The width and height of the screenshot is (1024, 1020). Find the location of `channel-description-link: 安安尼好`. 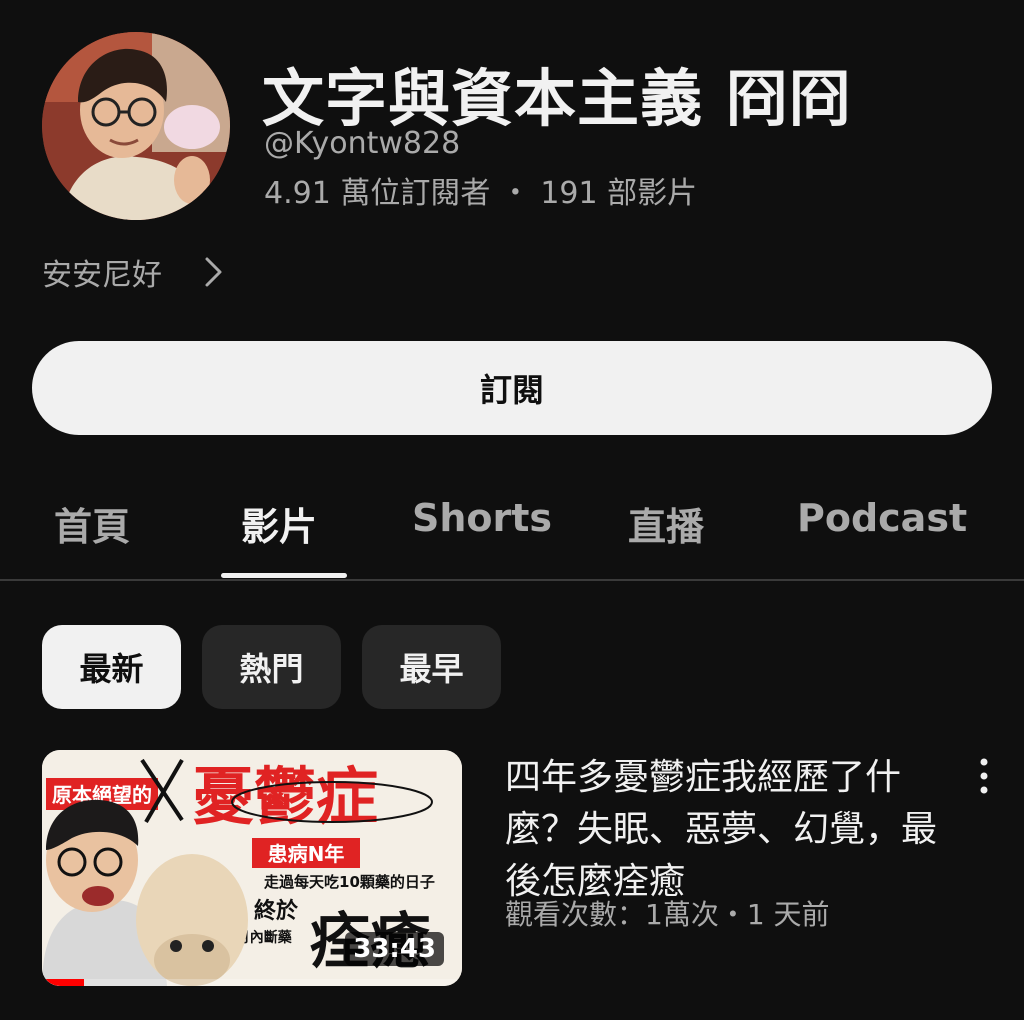

channel-description-link: 安安尼好 is located at coordinates (136, 272).